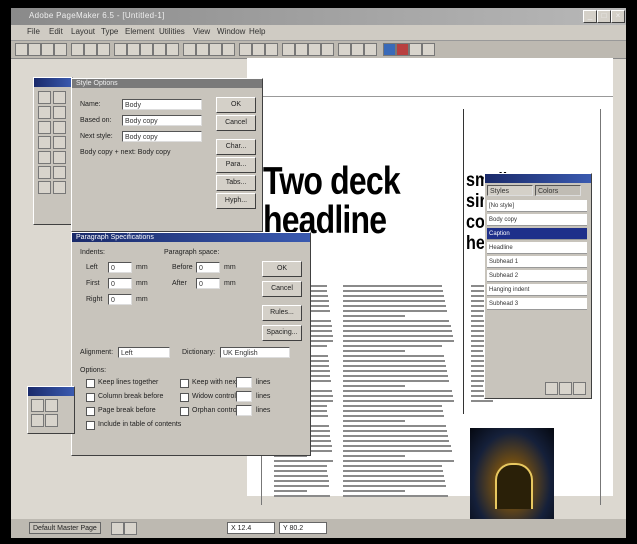 The image size is (637, 544). What do you see at coordinates (558, 190) in the screenshot?
I see `tab-colors: Colors` at bounding box center [558, 190].